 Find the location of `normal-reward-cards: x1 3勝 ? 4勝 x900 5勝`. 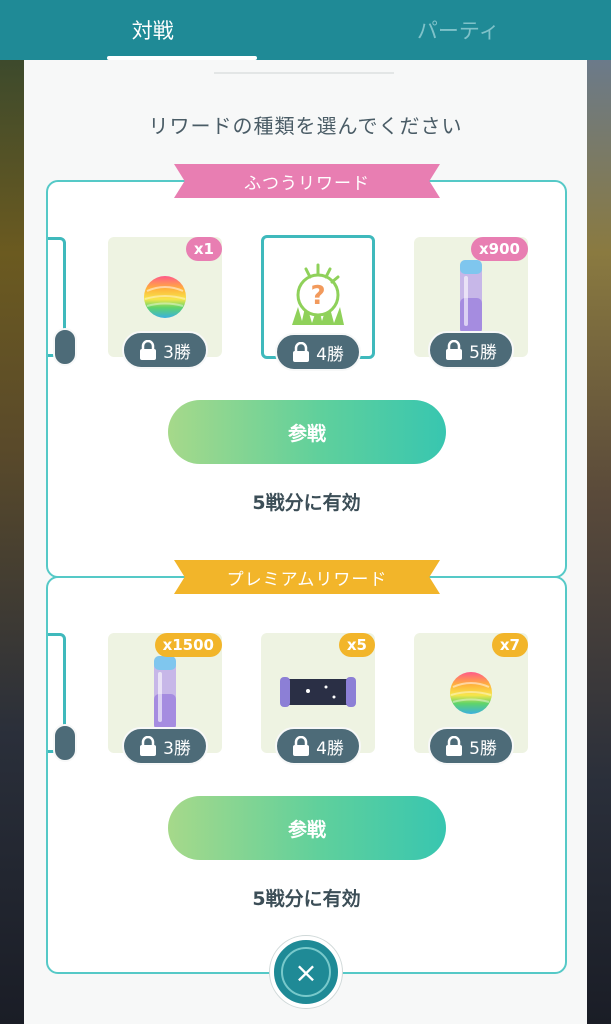

normal-reward-cards: x1 3勝 ? 4勝 x900 5勝 is located at coordinates (306, 306).